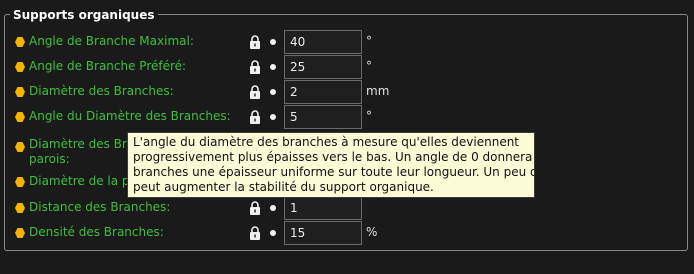  Describe the element at coordinates (111, 41) in the screenshot. I see `setting-label: Angle de Branche Maximal:` at that location.